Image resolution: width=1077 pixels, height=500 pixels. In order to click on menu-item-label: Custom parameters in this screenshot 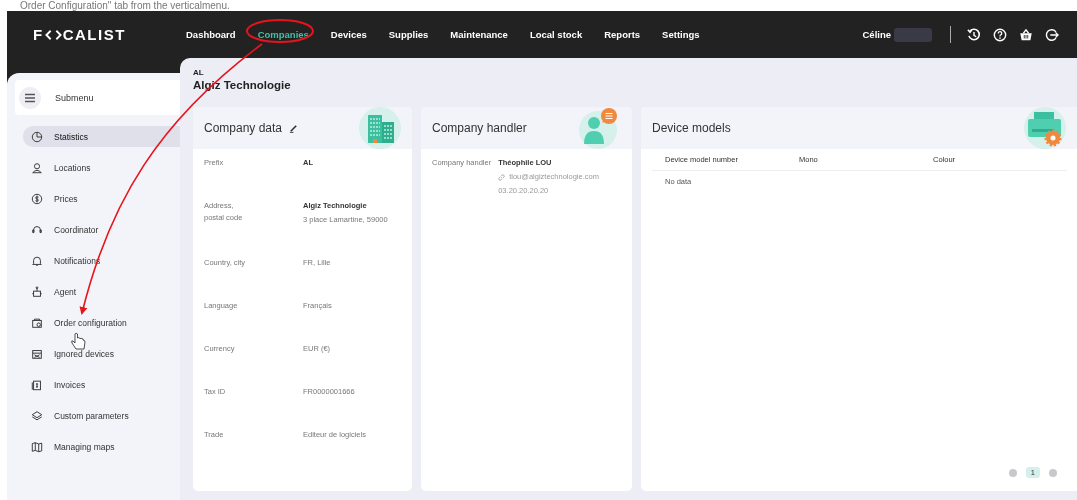, I will do `click(91, 415)`.